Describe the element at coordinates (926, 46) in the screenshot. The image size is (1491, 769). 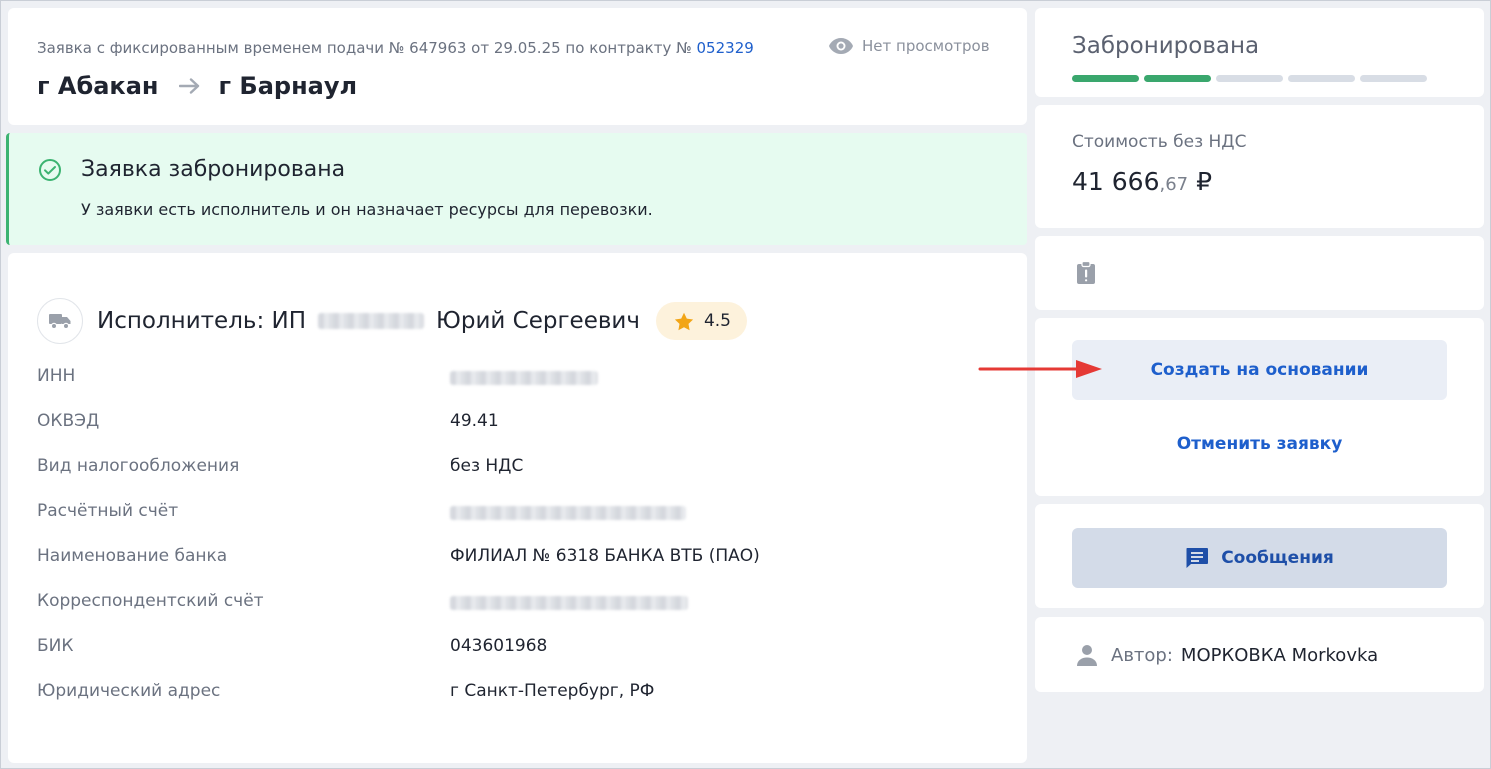
I see `views-text: Нет просмотров` at that location.